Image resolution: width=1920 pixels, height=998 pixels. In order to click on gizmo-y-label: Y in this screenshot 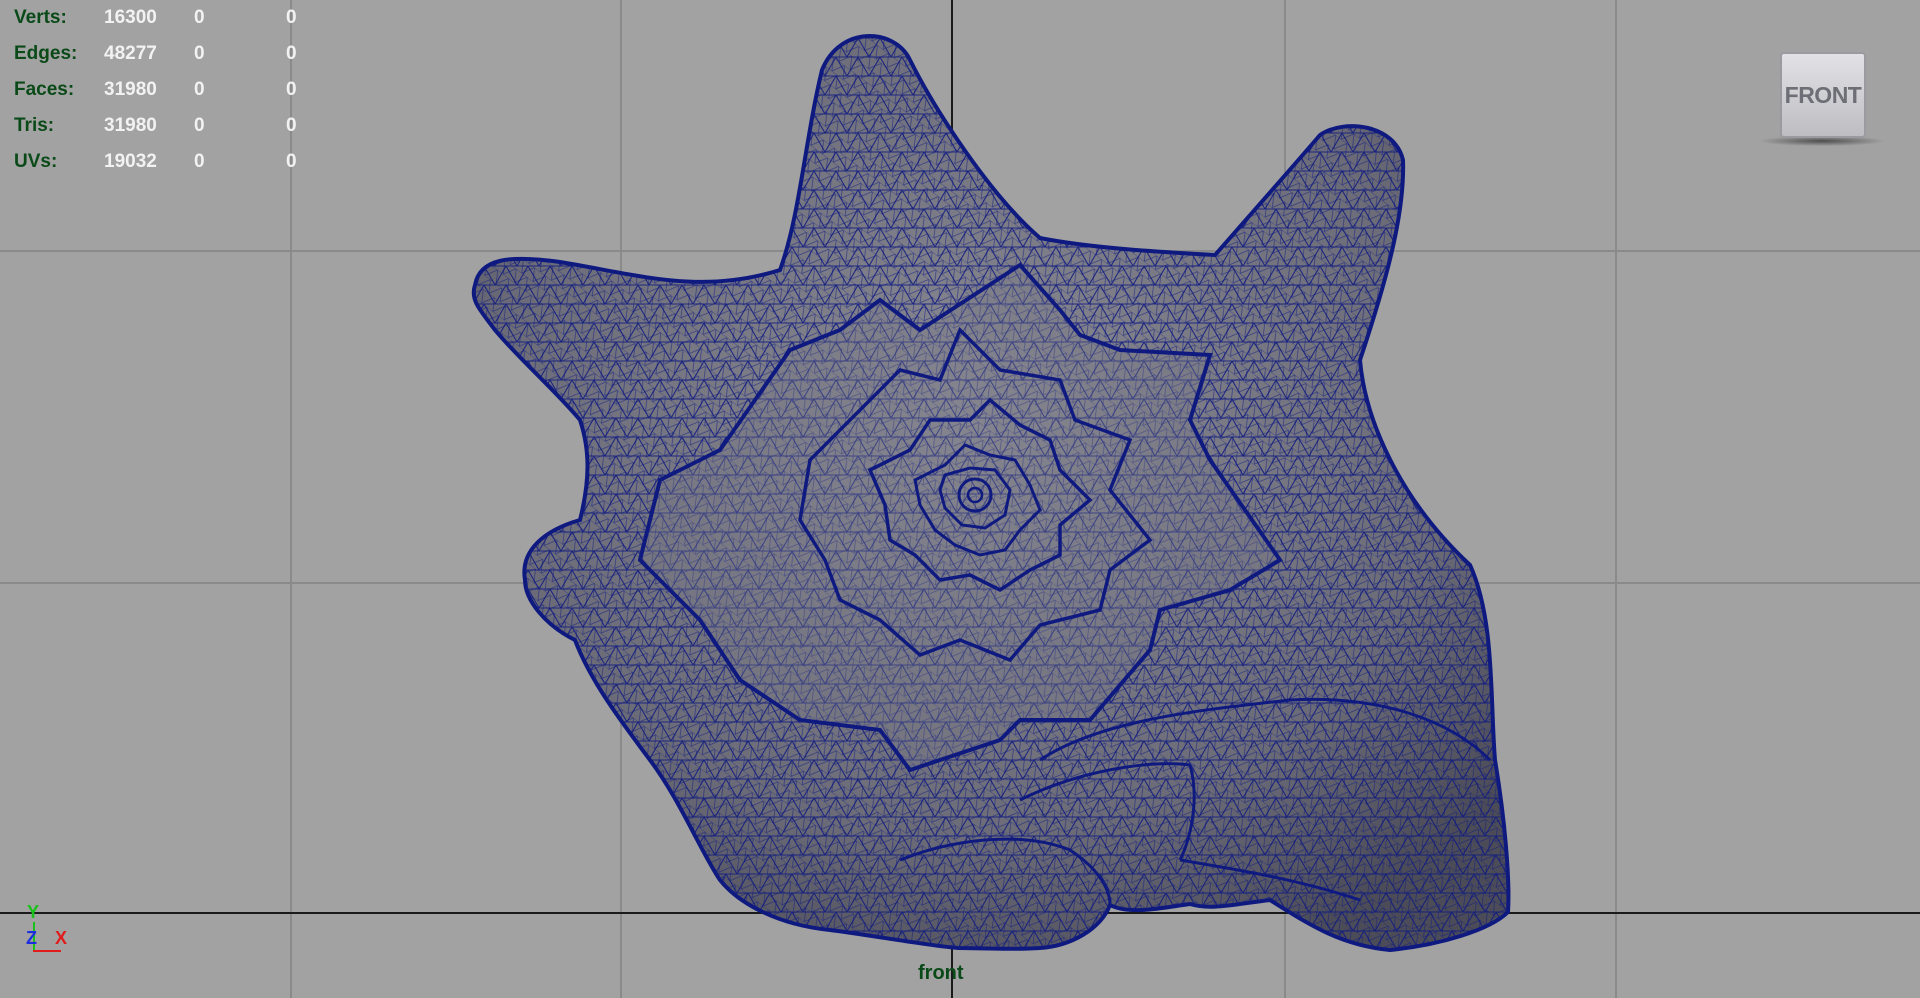, I will do `click(33, 912)`.